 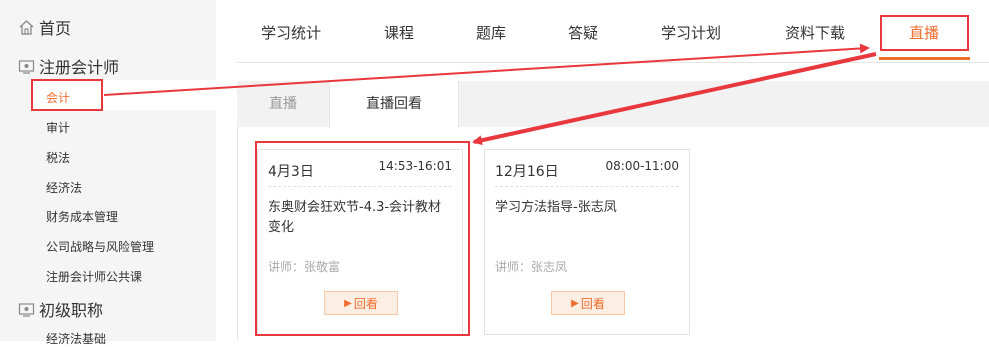 I want to click on sidebar-section-junior: 初级职称, so click(x=60, y=309).